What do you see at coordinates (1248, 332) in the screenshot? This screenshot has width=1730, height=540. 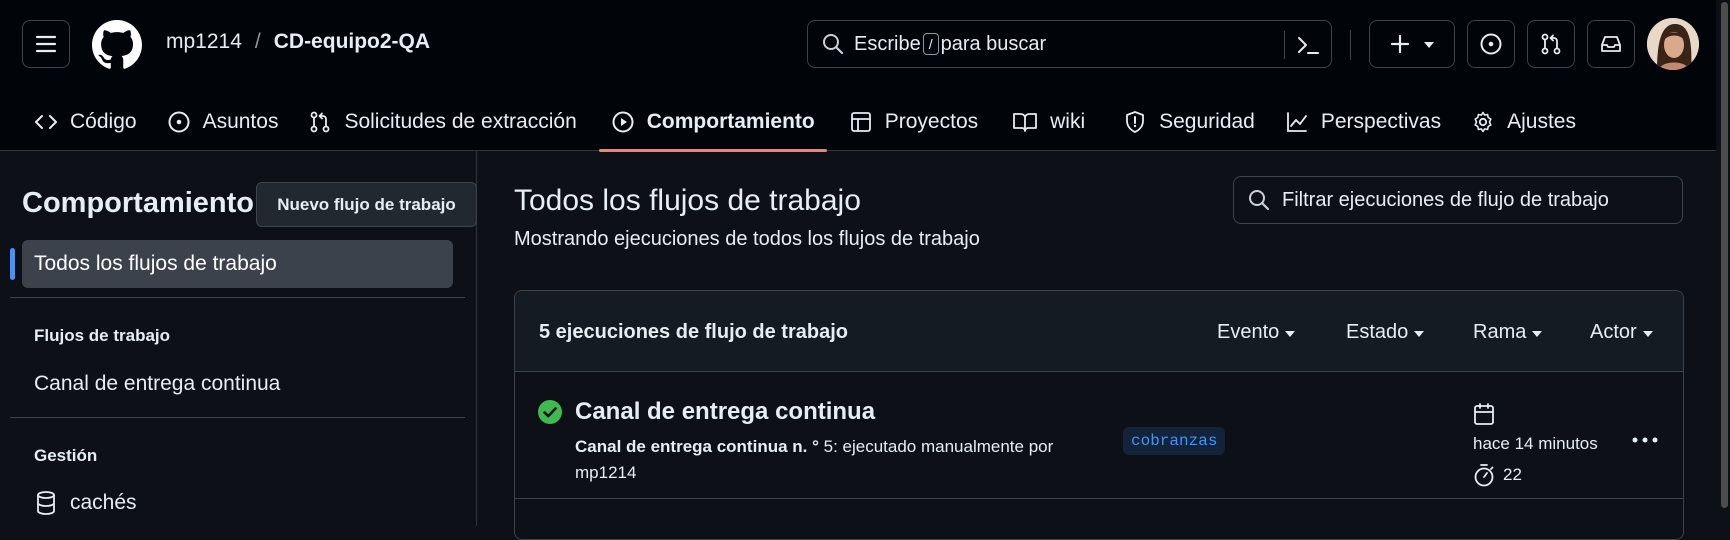 I see `dropdown-label: Evento` at bounding box center [1248, 332].